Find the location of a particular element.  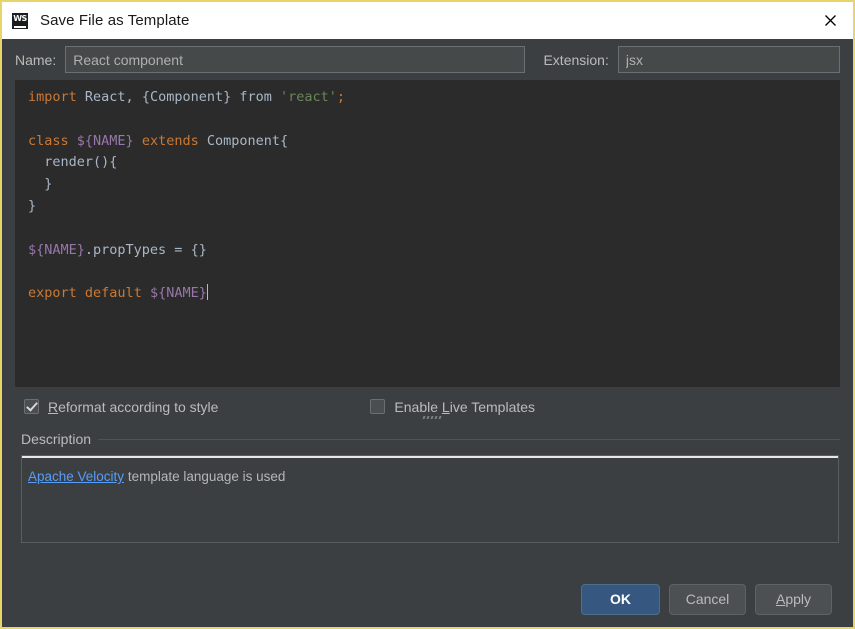

live-templates-checkbox is located at coordinates (378, 406).